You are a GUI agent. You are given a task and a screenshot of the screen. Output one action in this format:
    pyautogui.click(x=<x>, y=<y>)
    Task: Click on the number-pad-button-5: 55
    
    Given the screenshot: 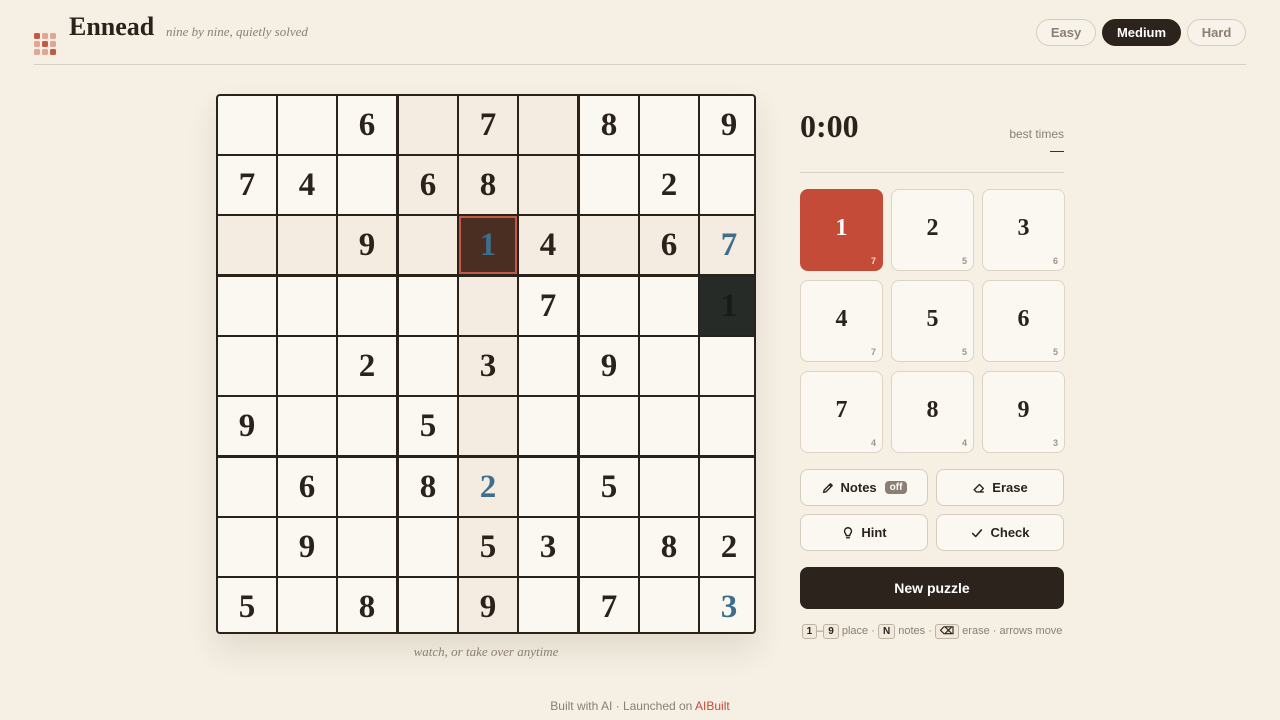 What is the action you would take?
    pyautogui.click(x=932, y=321)
    